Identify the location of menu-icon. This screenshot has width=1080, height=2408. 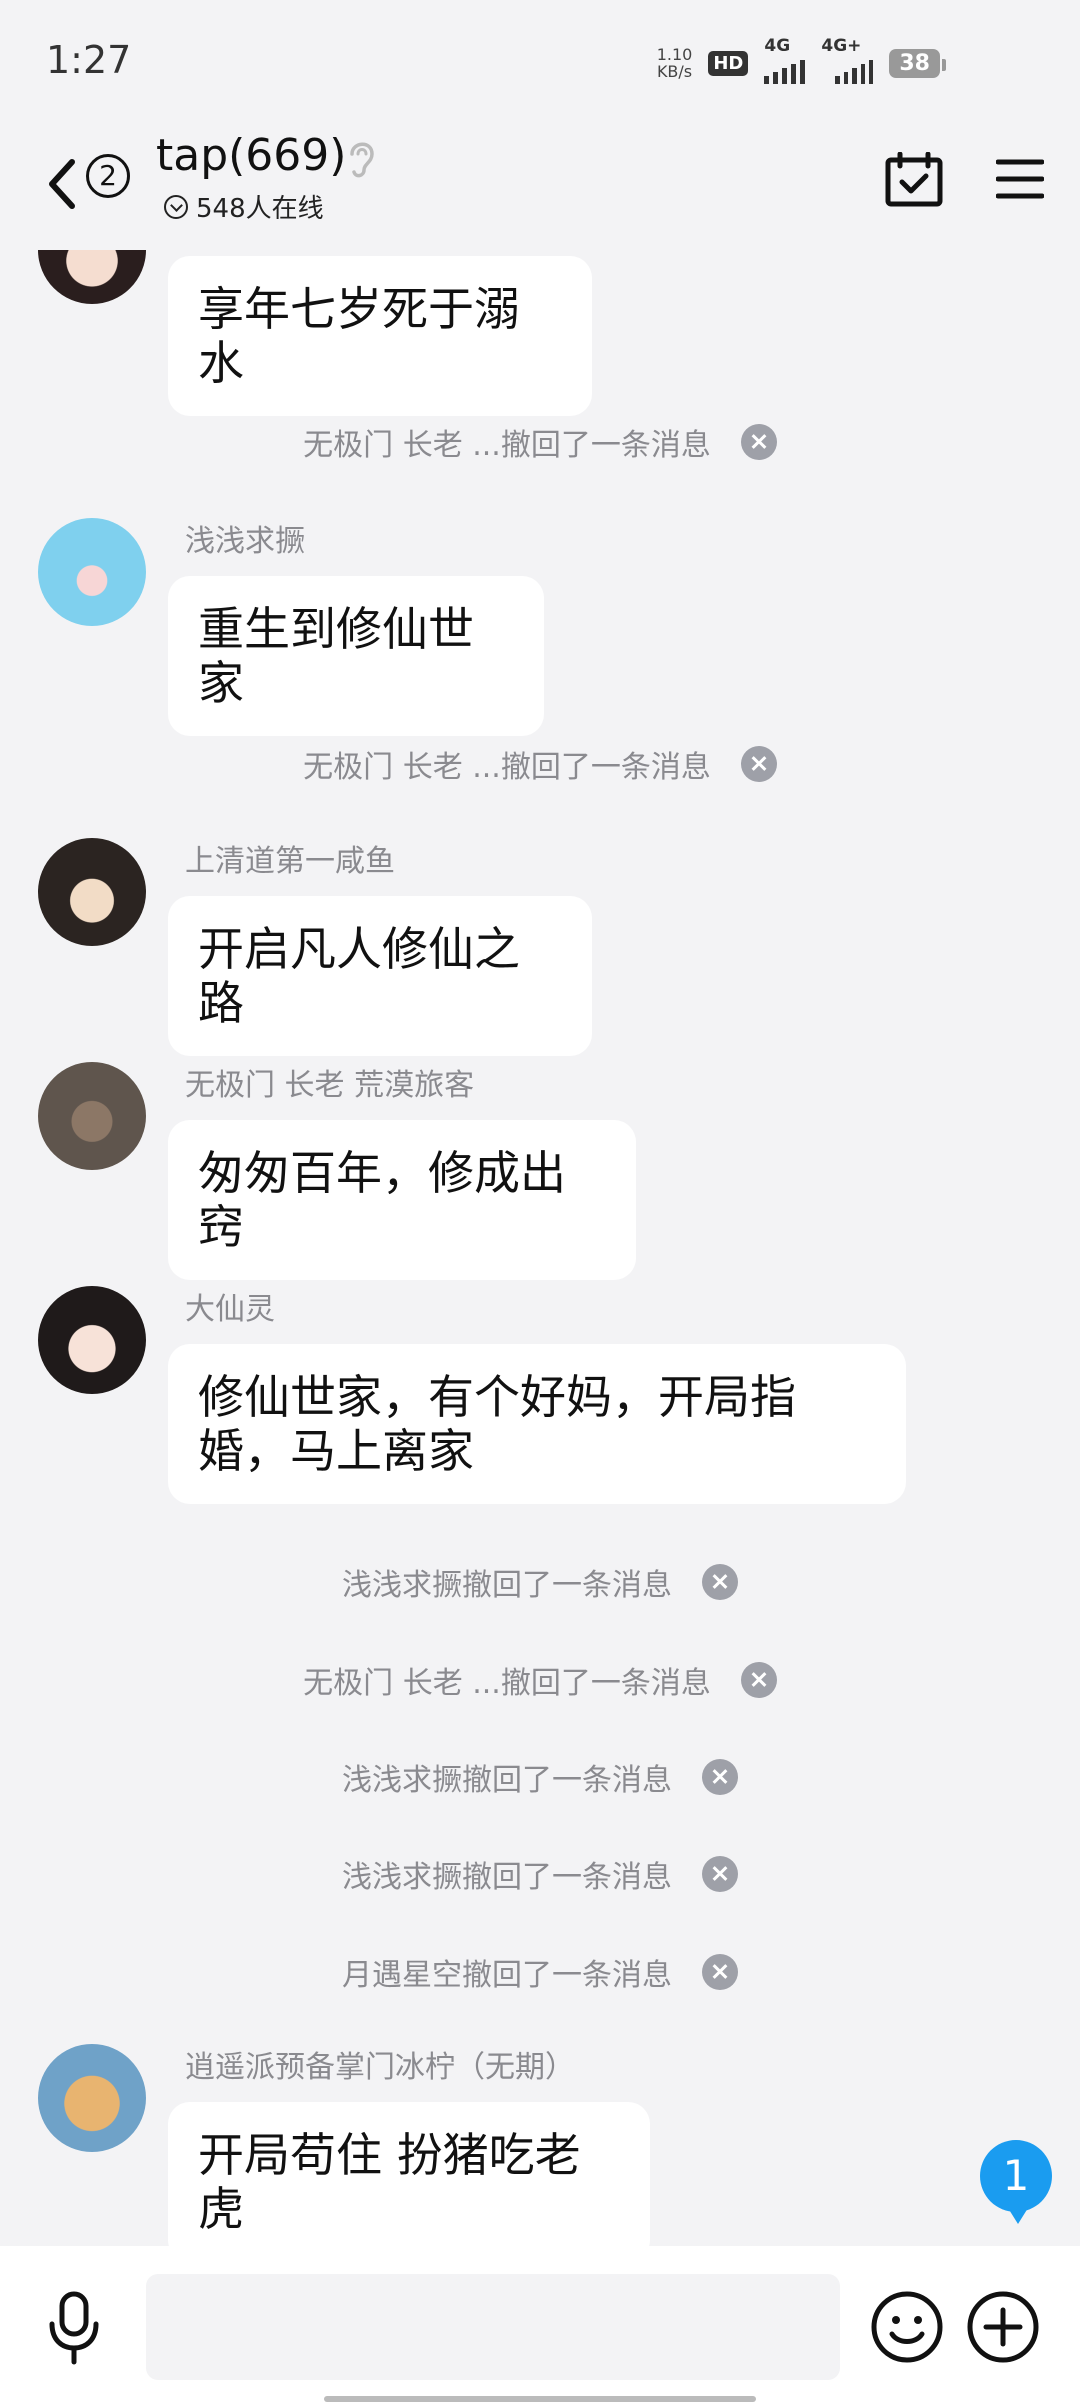
(1020, 179).